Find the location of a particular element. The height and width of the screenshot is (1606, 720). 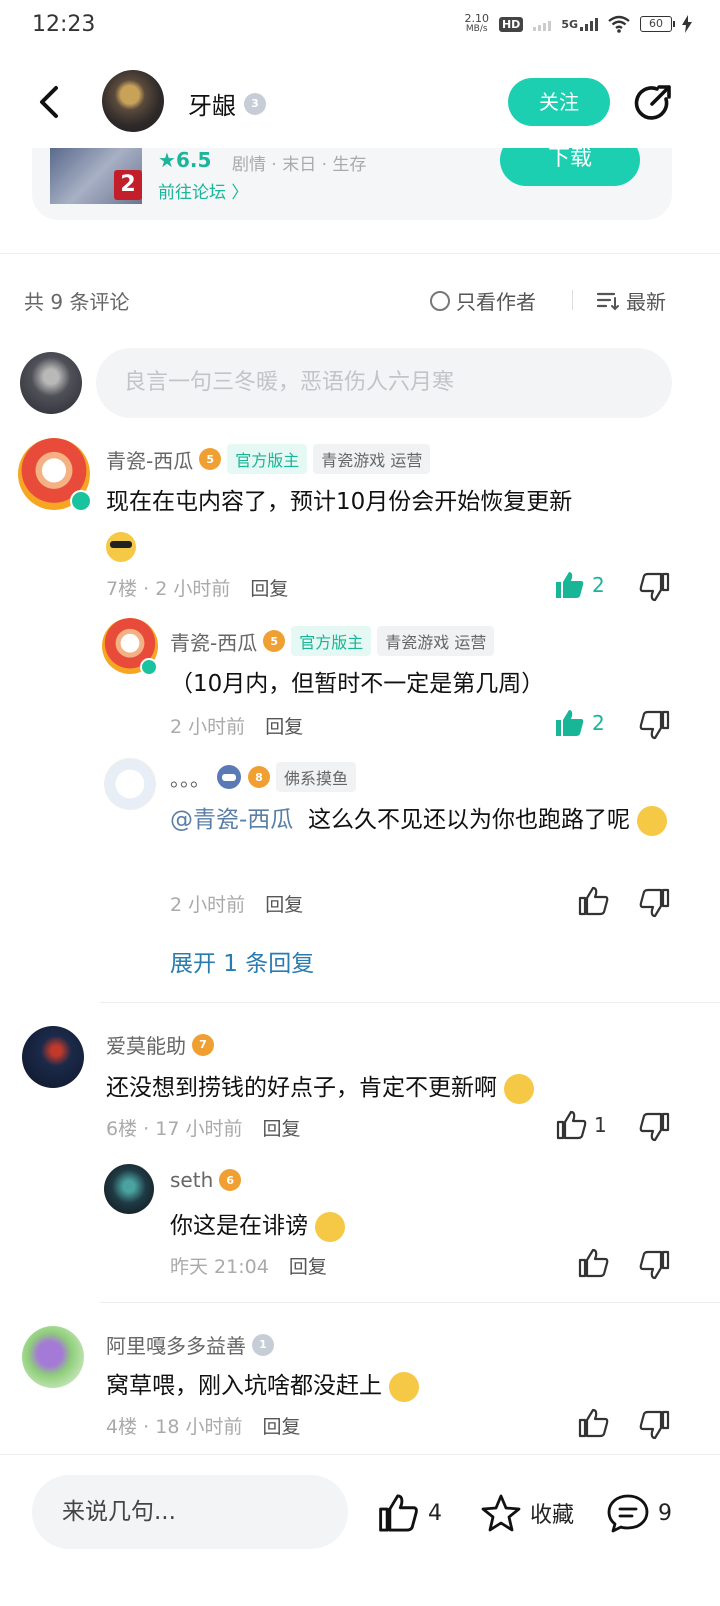

back-arrow-icon is located at coordinates (50, 102).